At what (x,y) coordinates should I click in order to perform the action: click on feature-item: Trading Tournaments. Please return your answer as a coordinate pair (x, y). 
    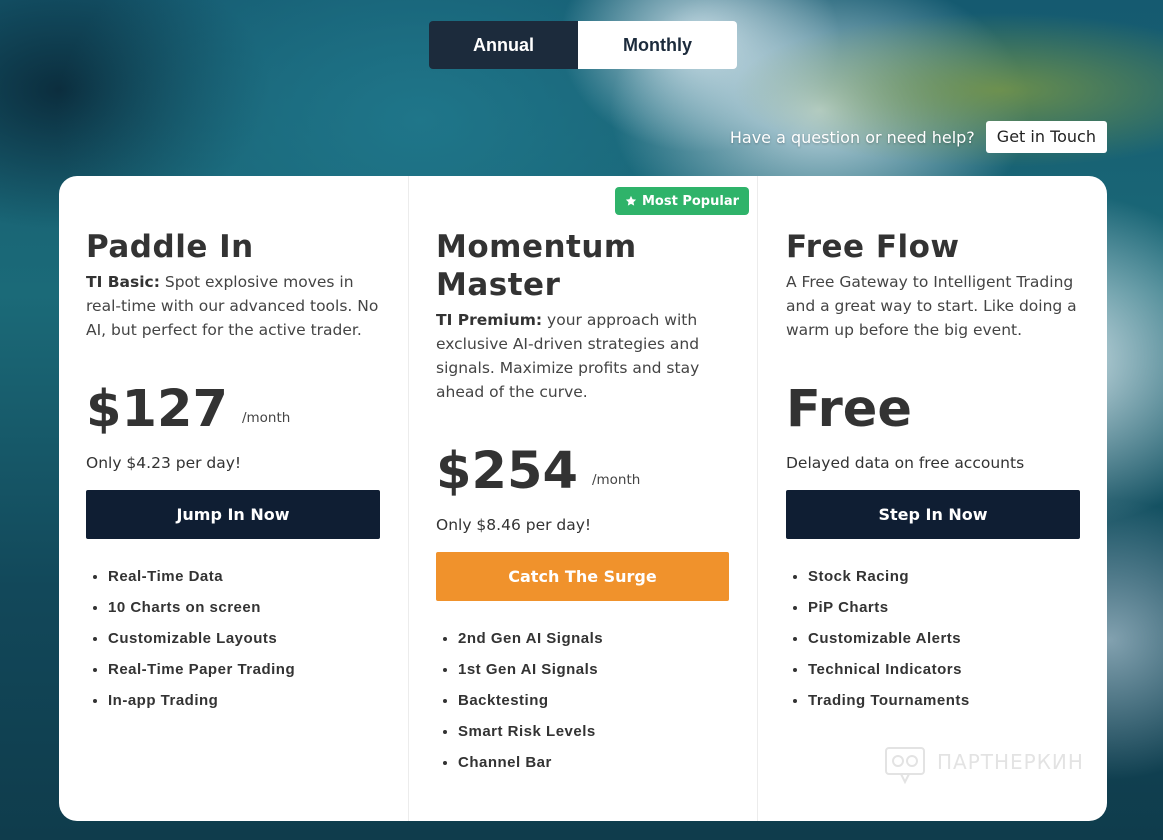
    Looking at the image, I should click on (944, 700).